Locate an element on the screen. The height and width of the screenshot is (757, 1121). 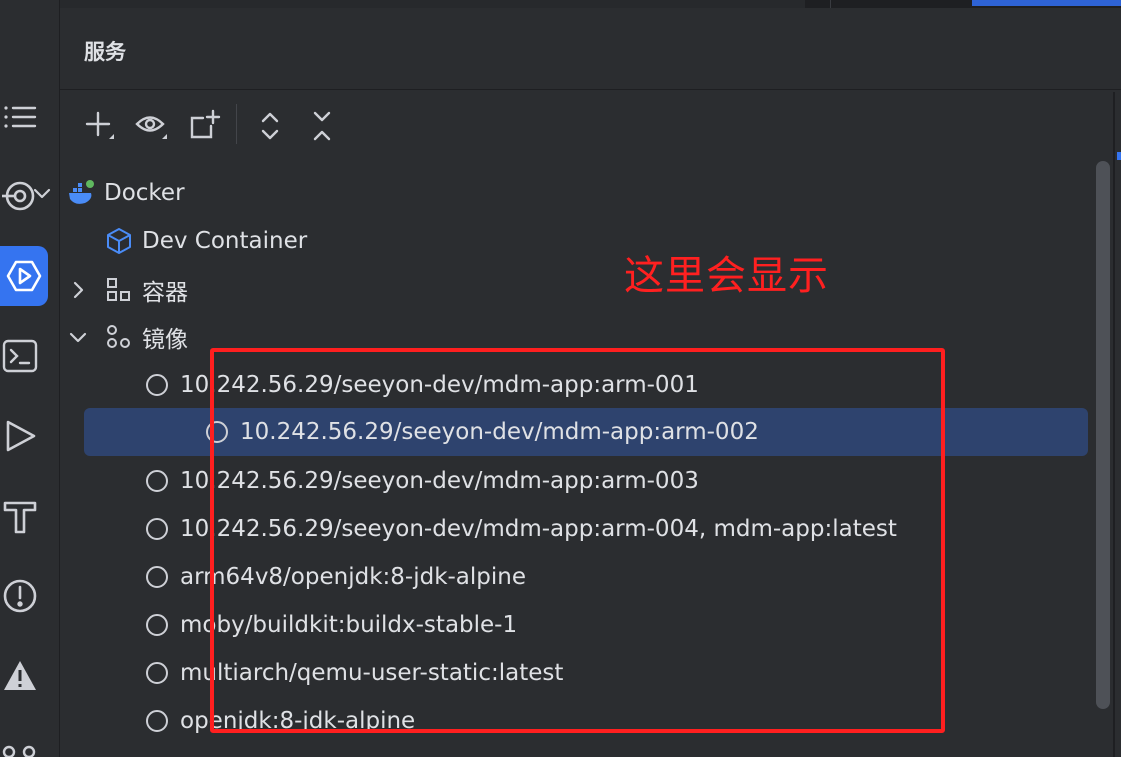
tree-node-dev-container: Dev Container is located at coordinates (526, 241).